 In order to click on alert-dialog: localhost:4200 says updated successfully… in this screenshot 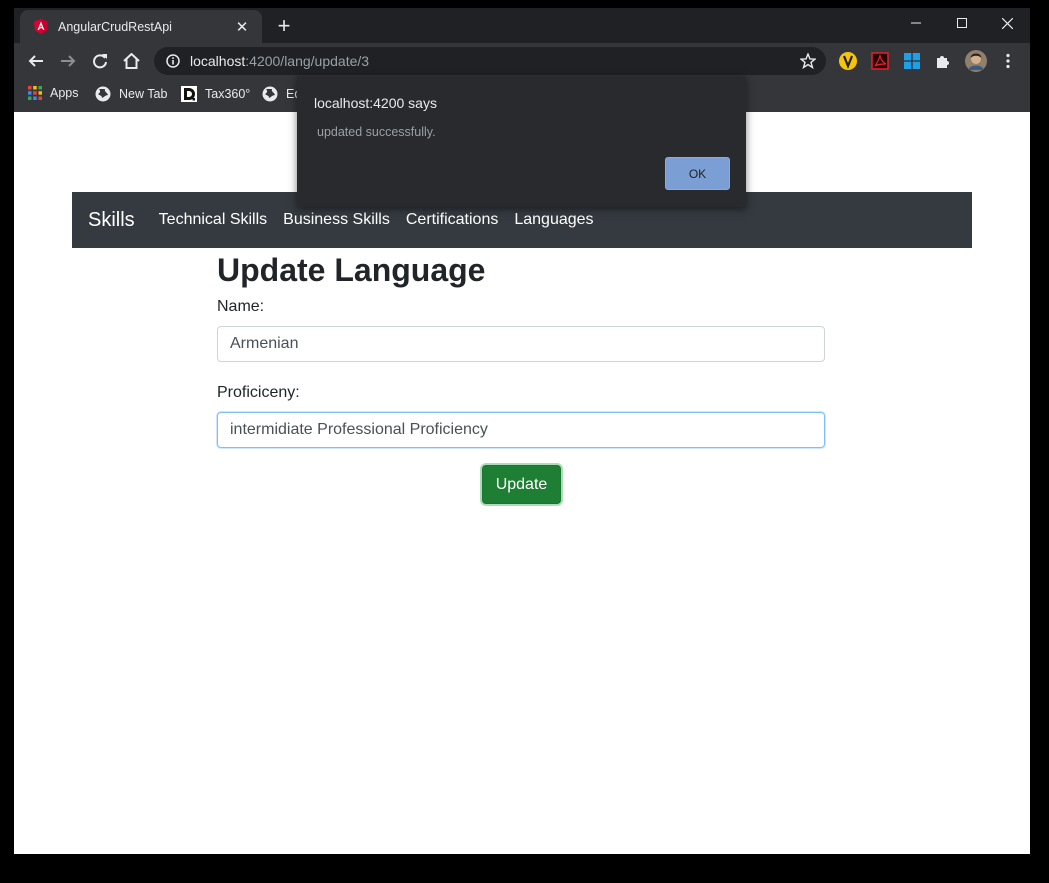, I will do `click(521, 141)`.